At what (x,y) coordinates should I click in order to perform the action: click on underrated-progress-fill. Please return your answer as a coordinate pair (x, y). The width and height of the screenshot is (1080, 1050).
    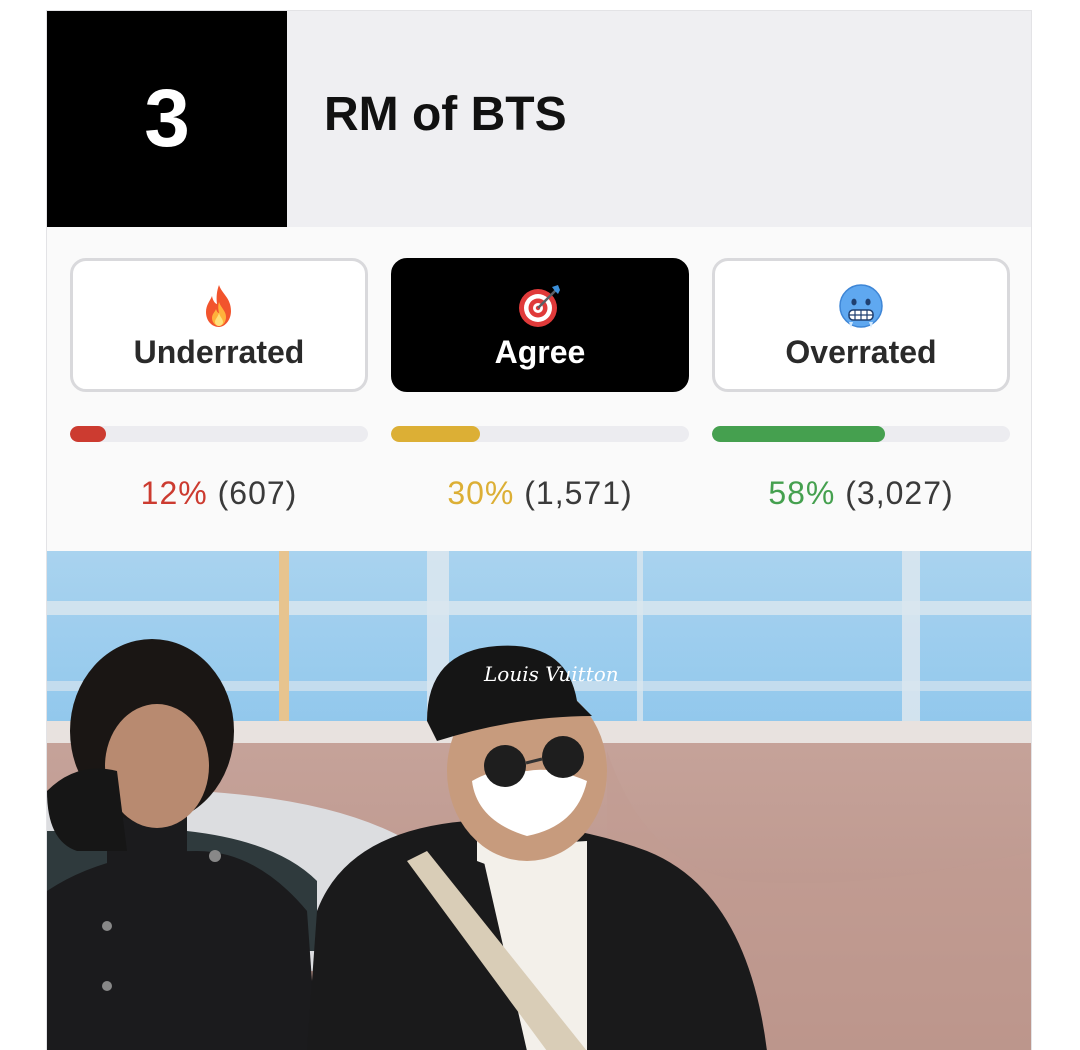
    Looking at the image, I should click on (88, 434).